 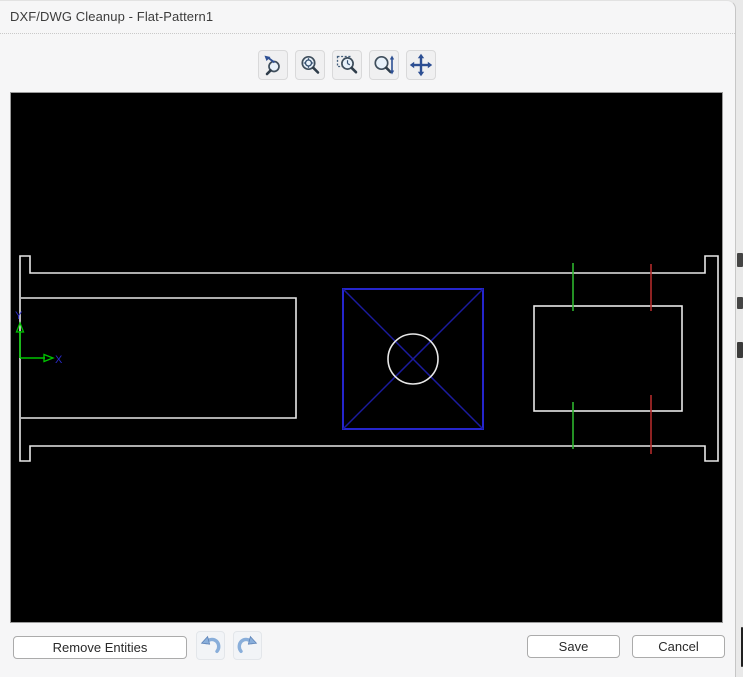 What do you see at coordinates (59, 360) in the screenshot?
I see `x-axis-label: X` at bounding box center [59, 360].